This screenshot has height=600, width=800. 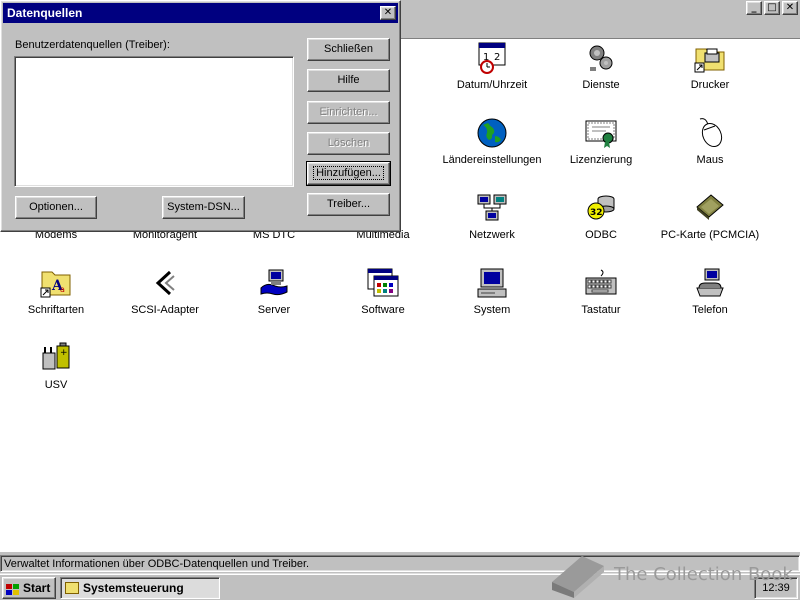 What do you see at coordinates (274, 283) in the screenshot?
I see `server-icon` at bounding box center [274, 283].